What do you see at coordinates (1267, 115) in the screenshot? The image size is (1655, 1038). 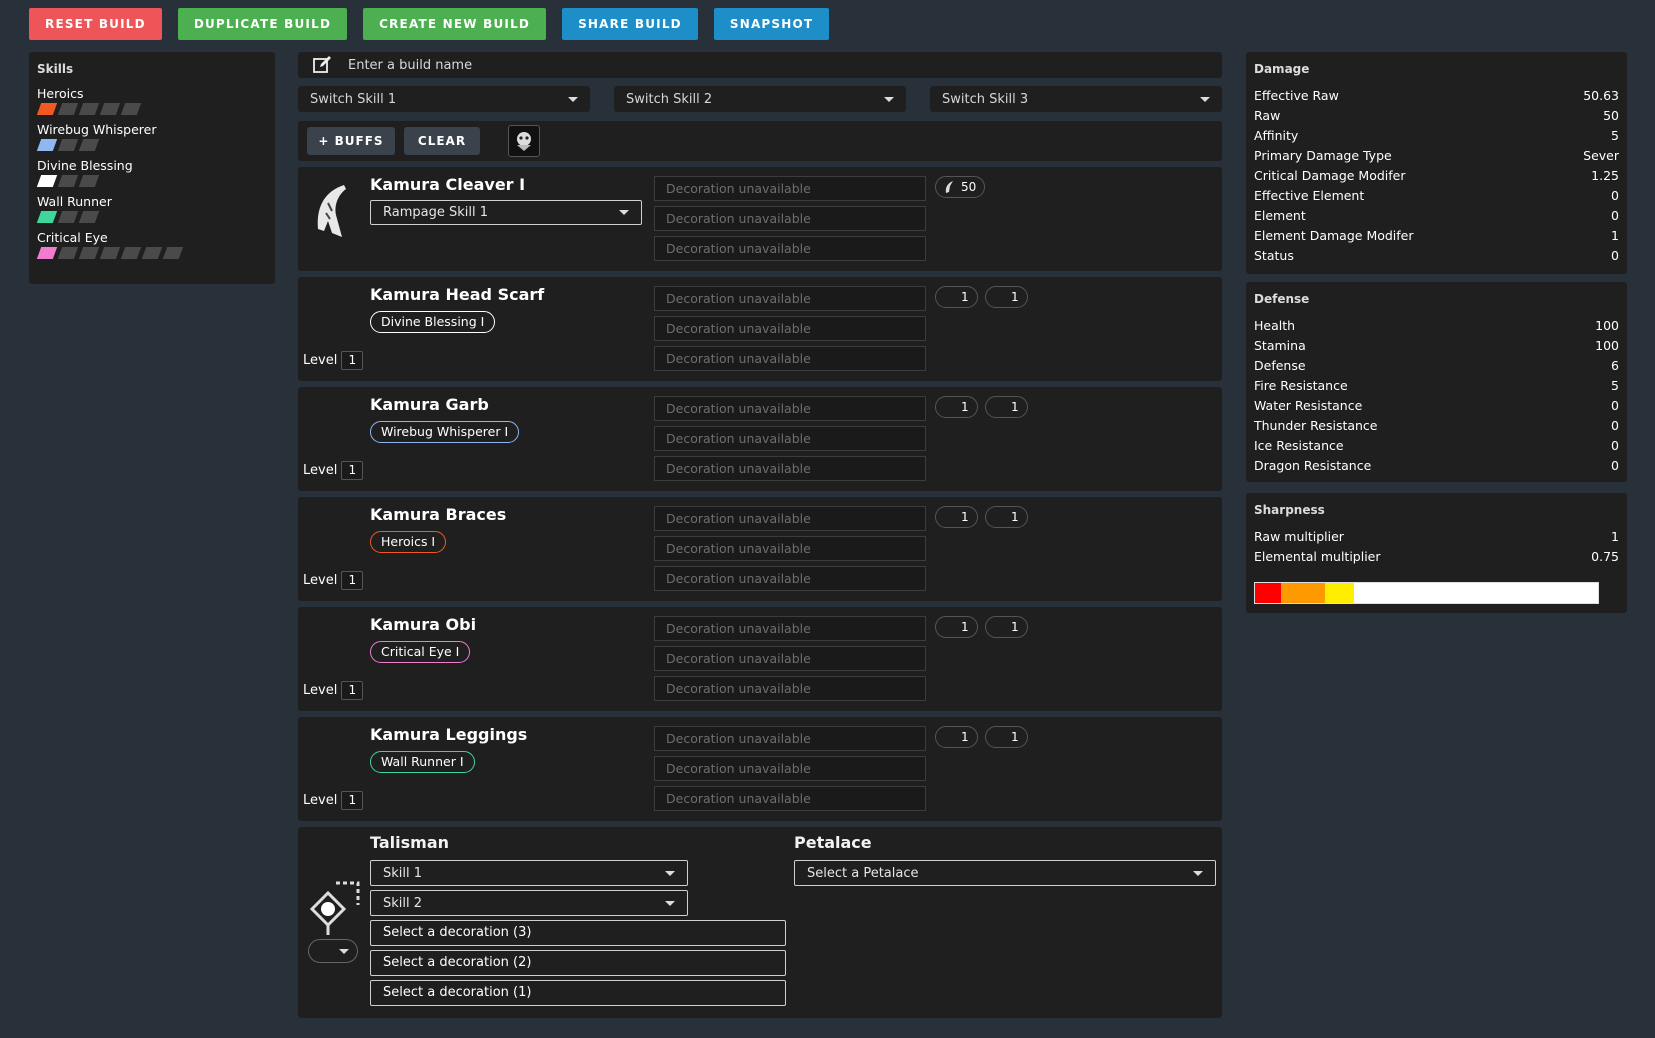 I see `stat-label: Raw` at bounding box center [1267, 115].